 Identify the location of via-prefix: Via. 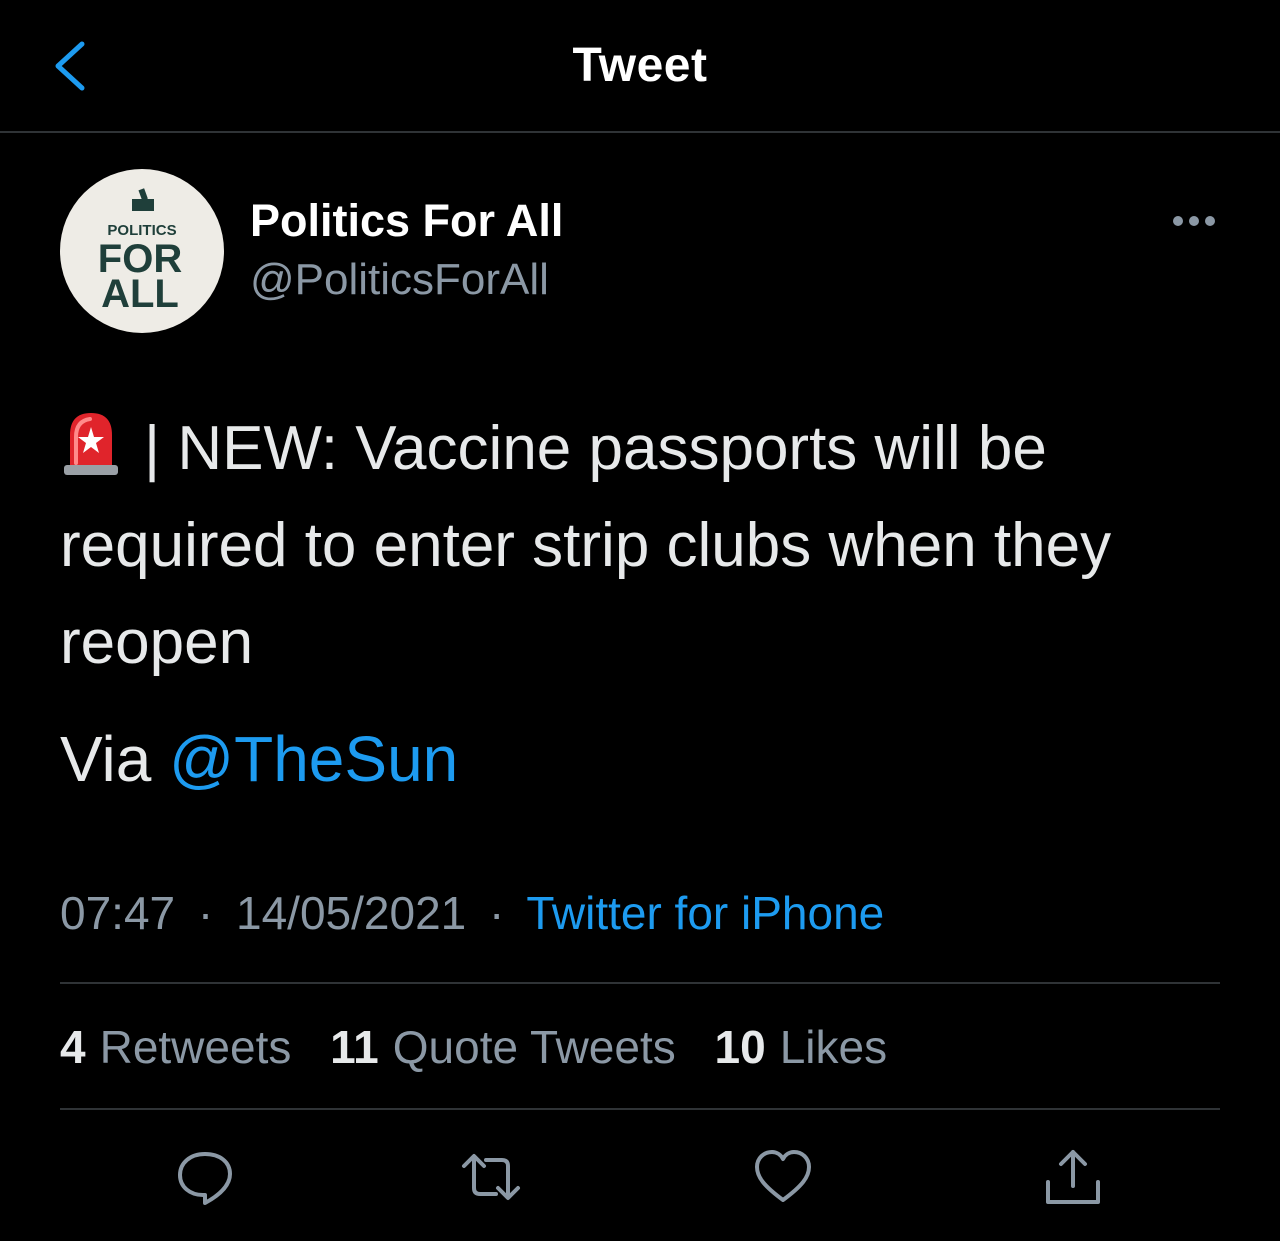
(115, 759).